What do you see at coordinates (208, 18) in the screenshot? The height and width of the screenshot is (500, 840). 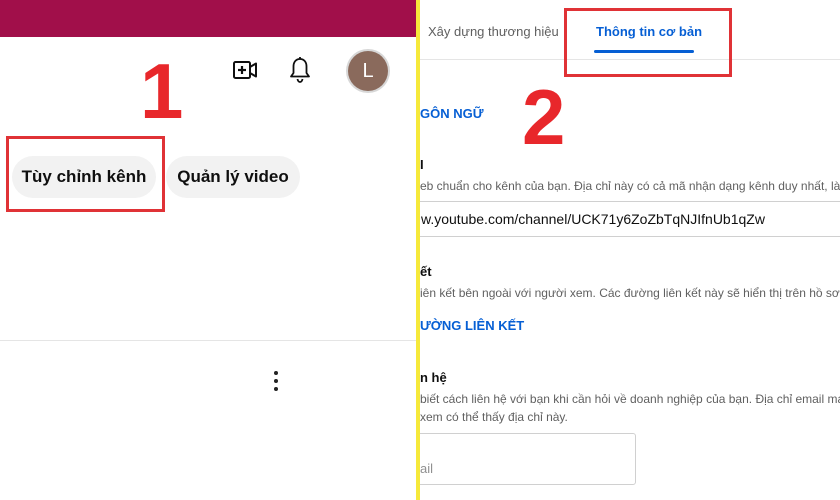 I see `channel-banner` at bounding box center [208, 18].